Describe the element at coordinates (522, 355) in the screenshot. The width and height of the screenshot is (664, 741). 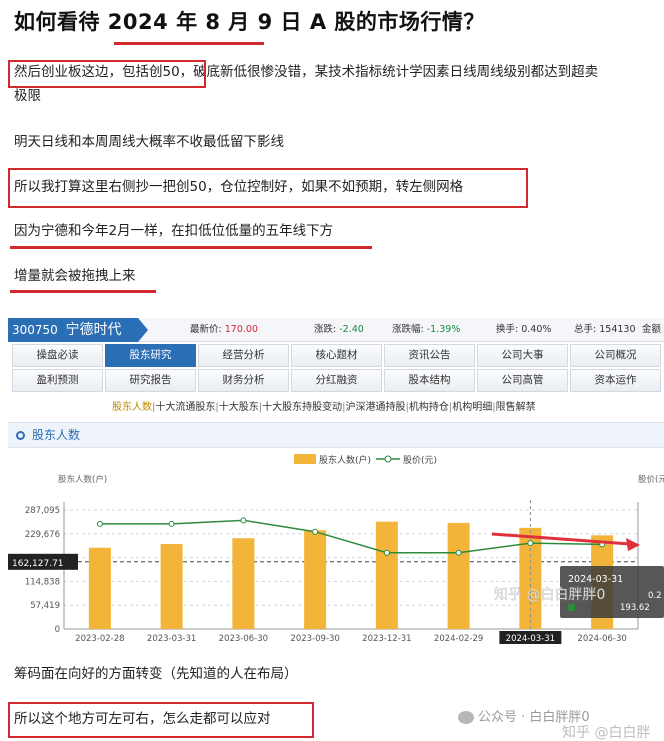
I see `tab-tabs_row1-5: 公司大事` at that location.